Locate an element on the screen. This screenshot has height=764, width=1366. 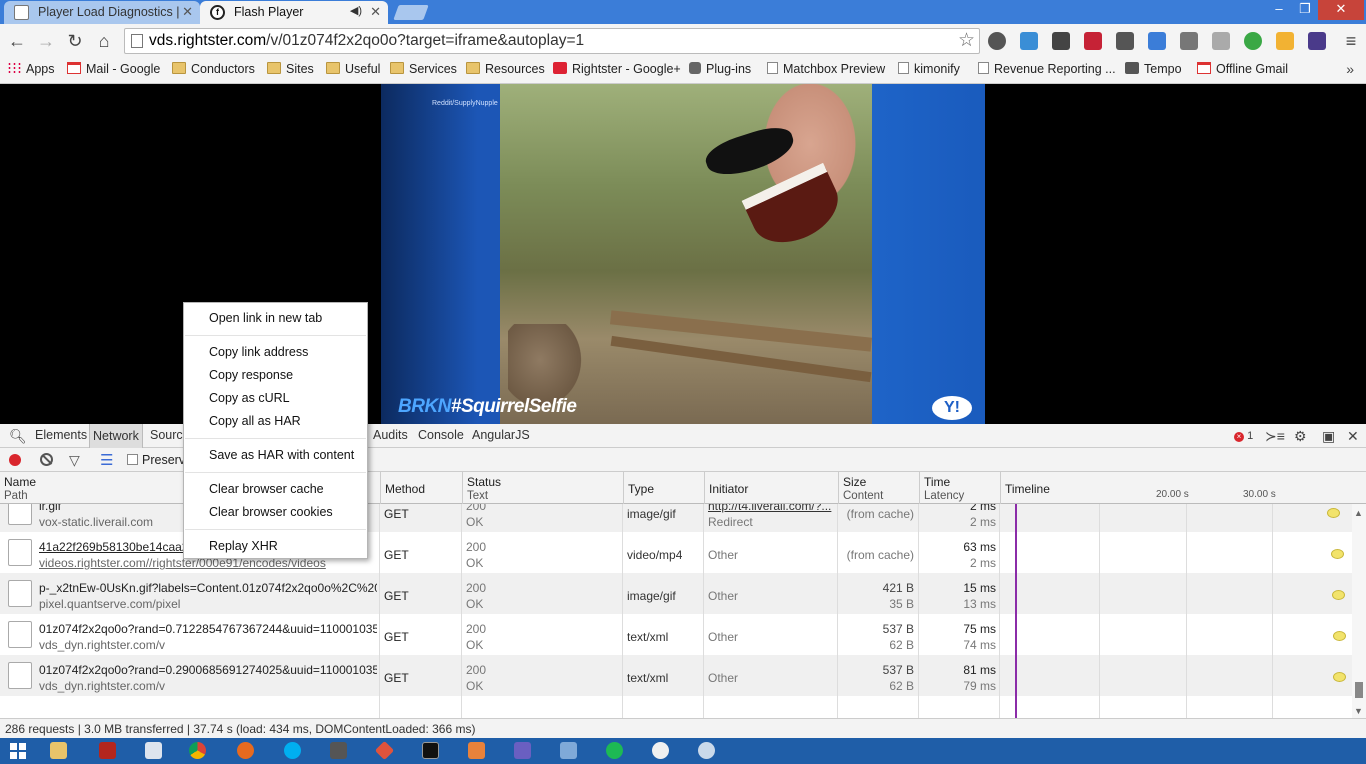
console-drawer-icon: ≻≡ is located at coordinates (1275, 436).